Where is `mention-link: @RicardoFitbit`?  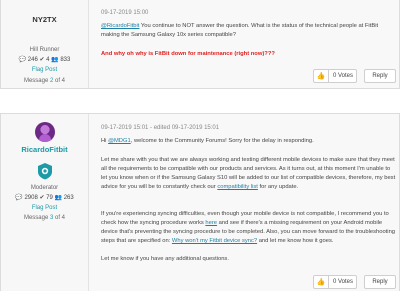 mention-link: @RicardoFitbit is located at coordinates (120, 26).